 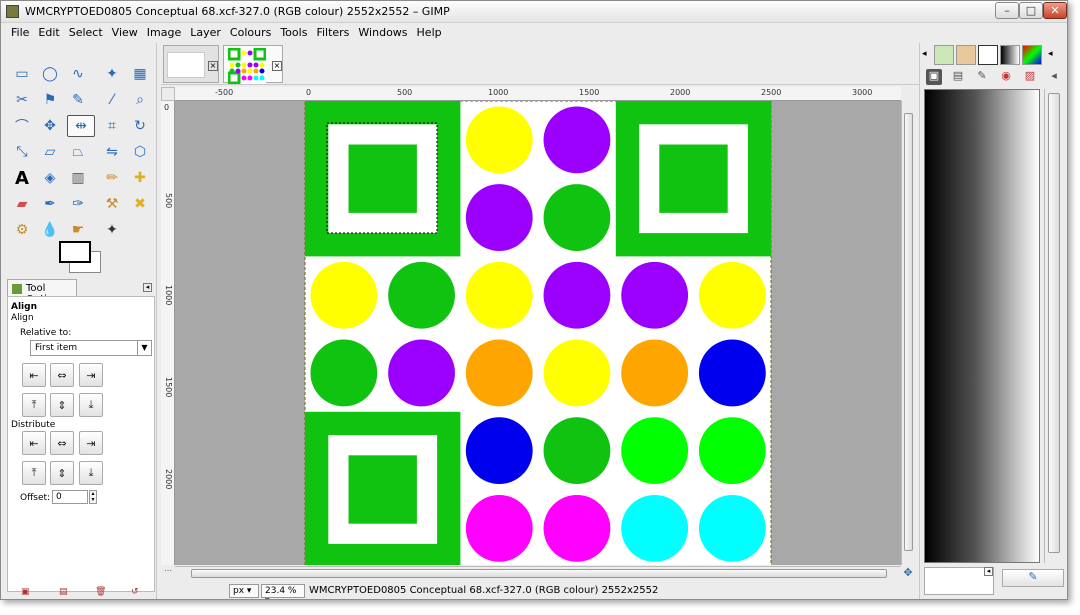 I want to click on pencil-tool-icon: ✏, so click(x=112, y=178).